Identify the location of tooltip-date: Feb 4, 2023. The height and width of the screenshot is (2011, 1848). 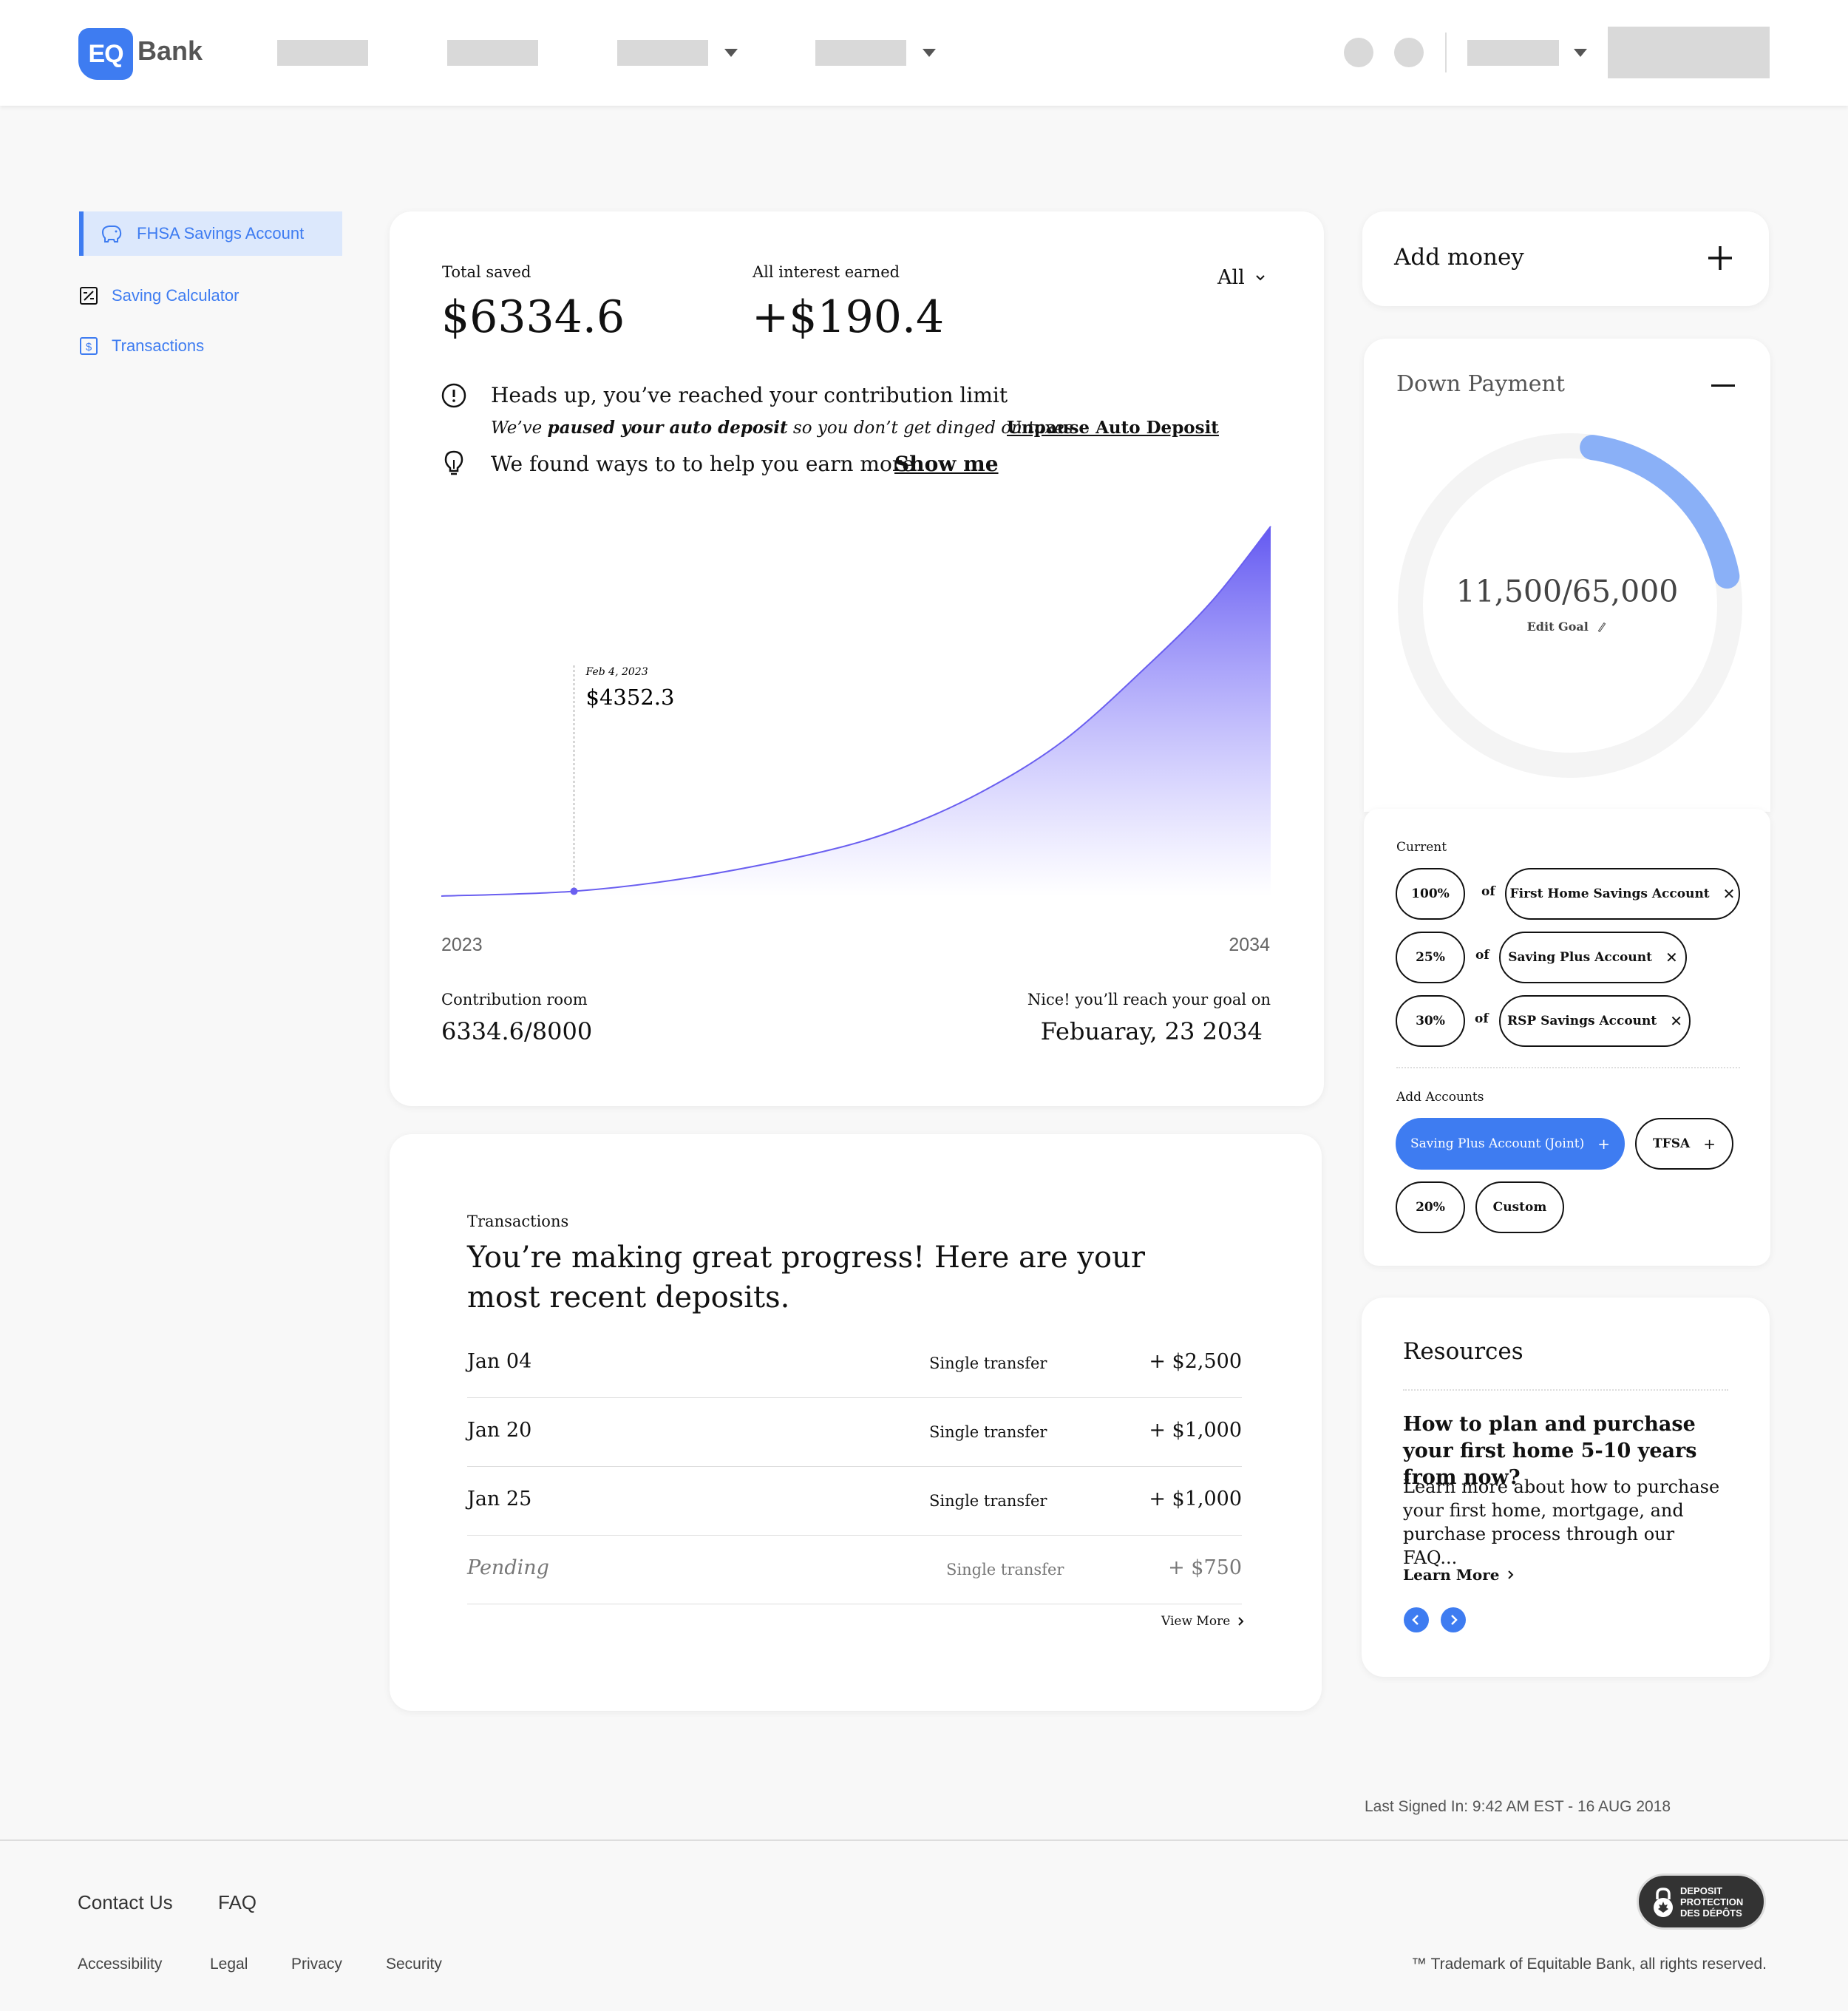
(616, 672).